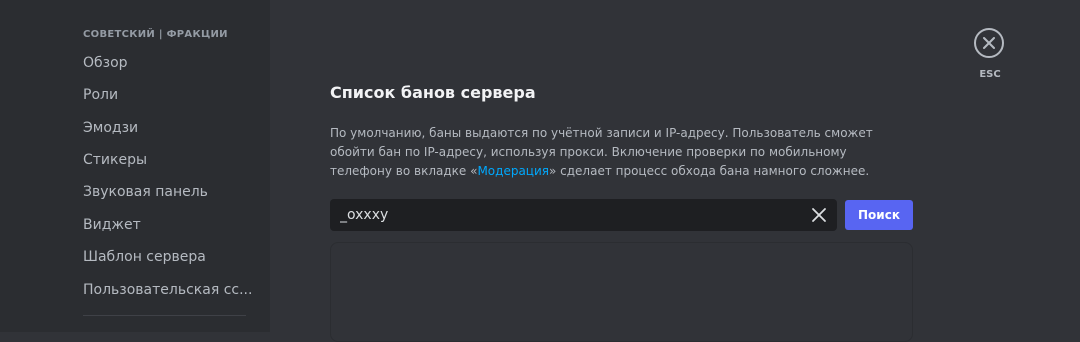 The height and width of the screenshot is (342, 1080). What do you see at coordinates (513, 171) in the screenshot?
I see `moderation-link: Модерация` at bounding box center [513, 171].